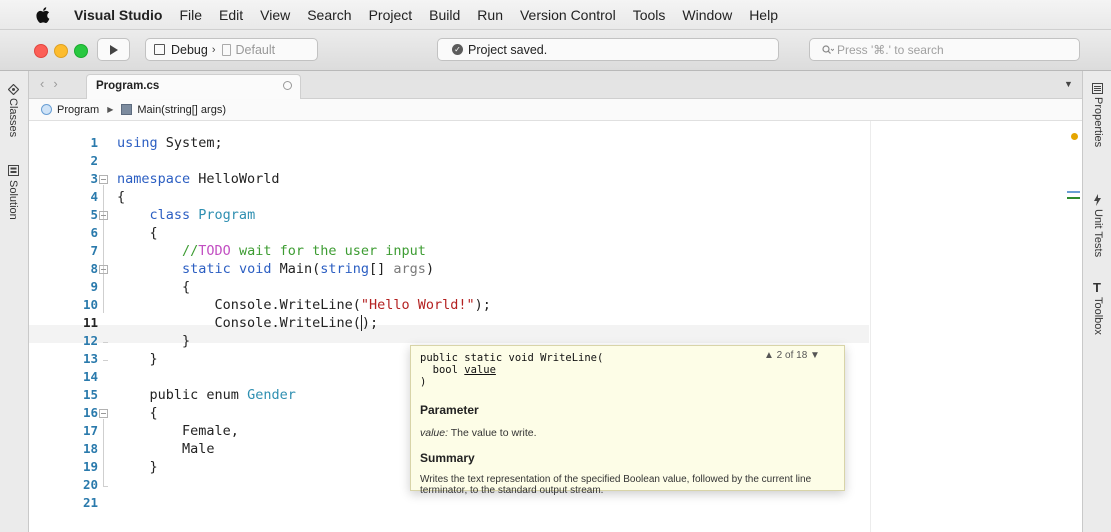 The width and height of the screenshot is (1111, 532). Describe the element at coordinates (304, 305) in the screenshot. I see `code-line-10: Console.WriteLine("Hello World!");` at that location.